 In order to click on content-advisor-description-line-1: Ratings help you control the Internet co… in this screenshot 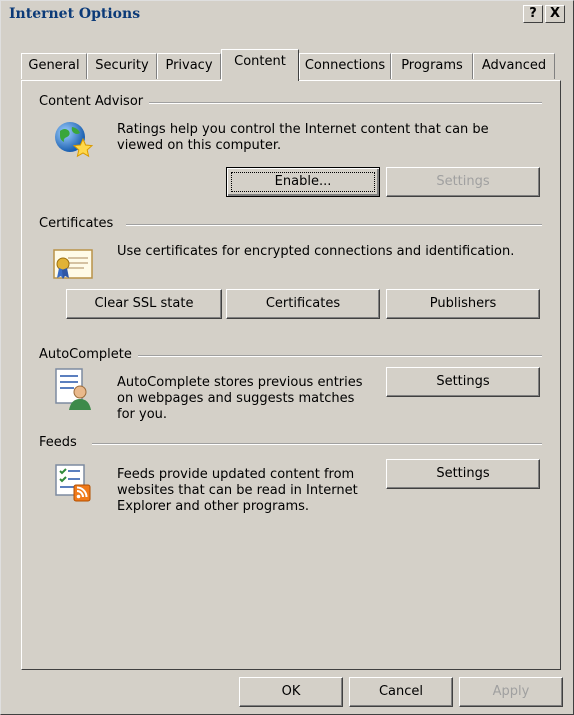, I will do `click(303, 129)`.